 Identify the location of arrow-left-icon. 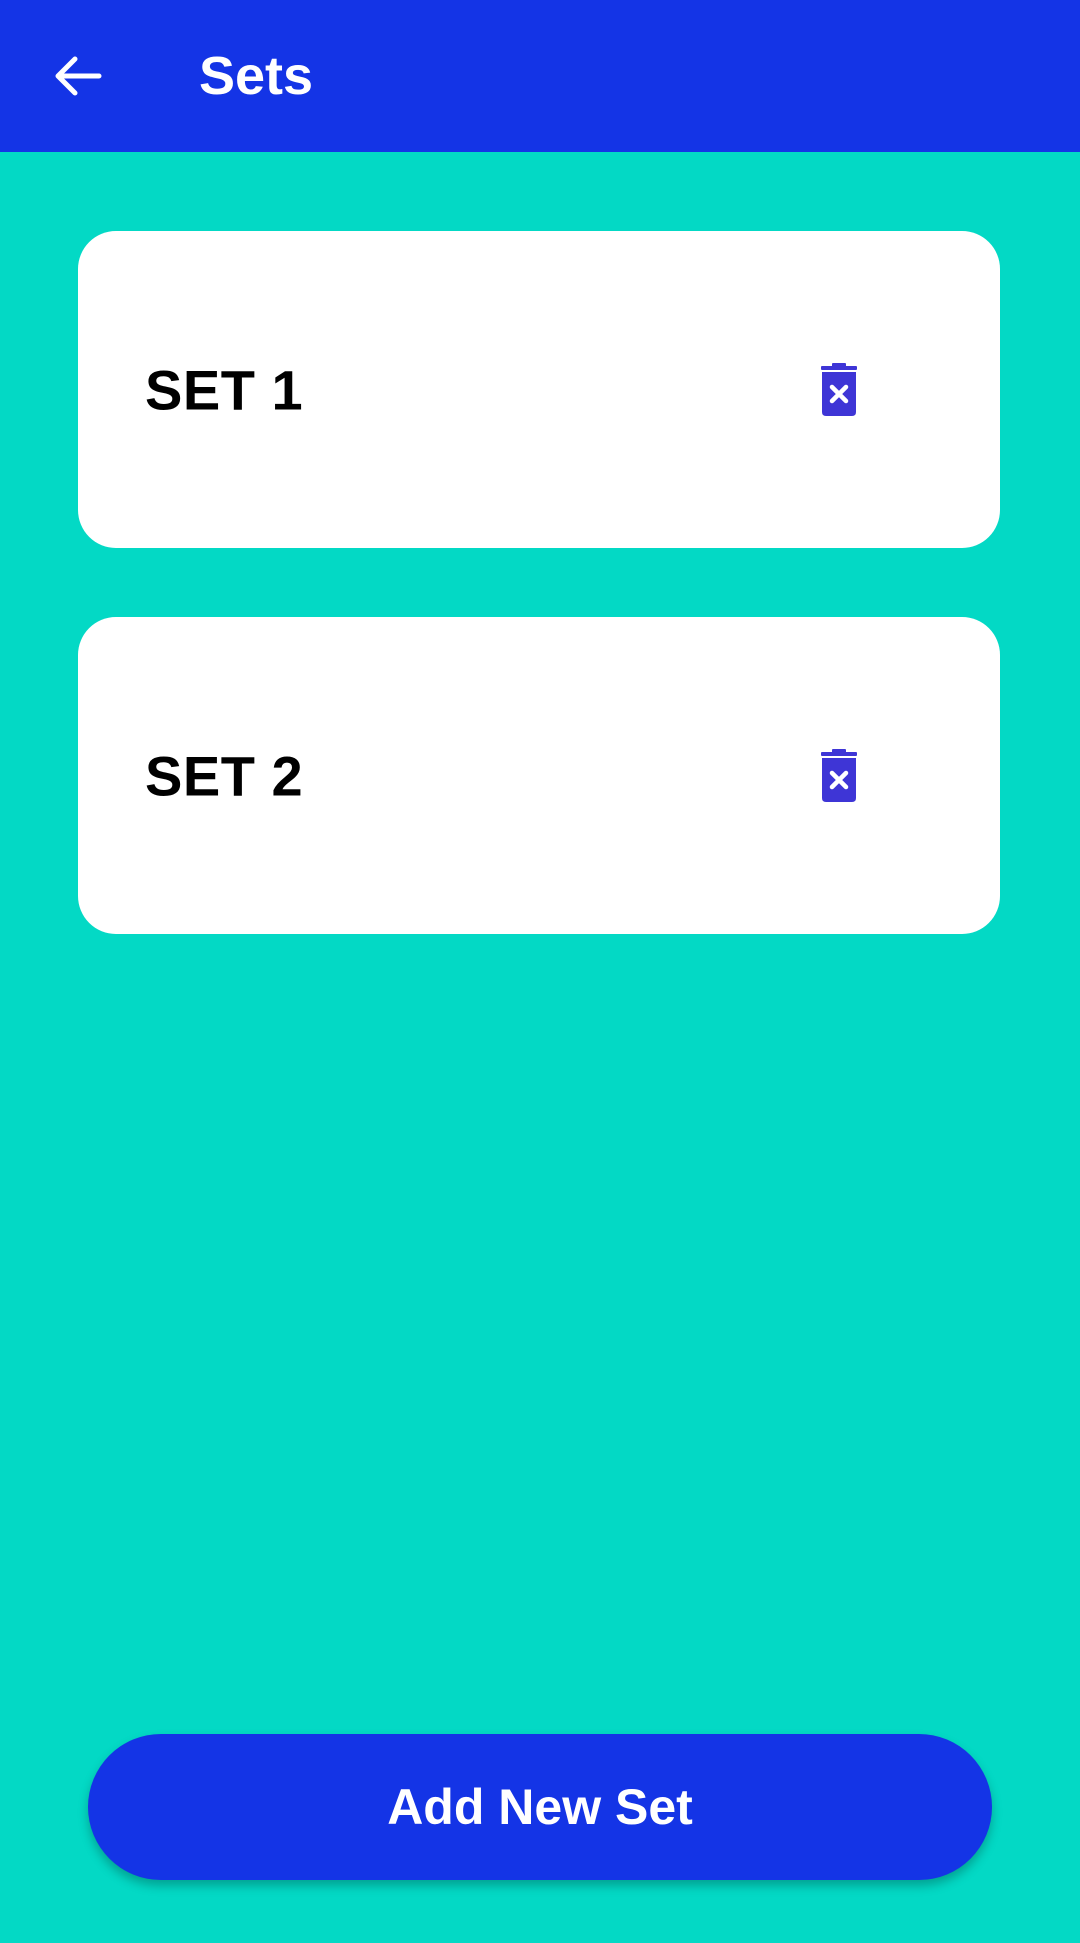
(78, 76).